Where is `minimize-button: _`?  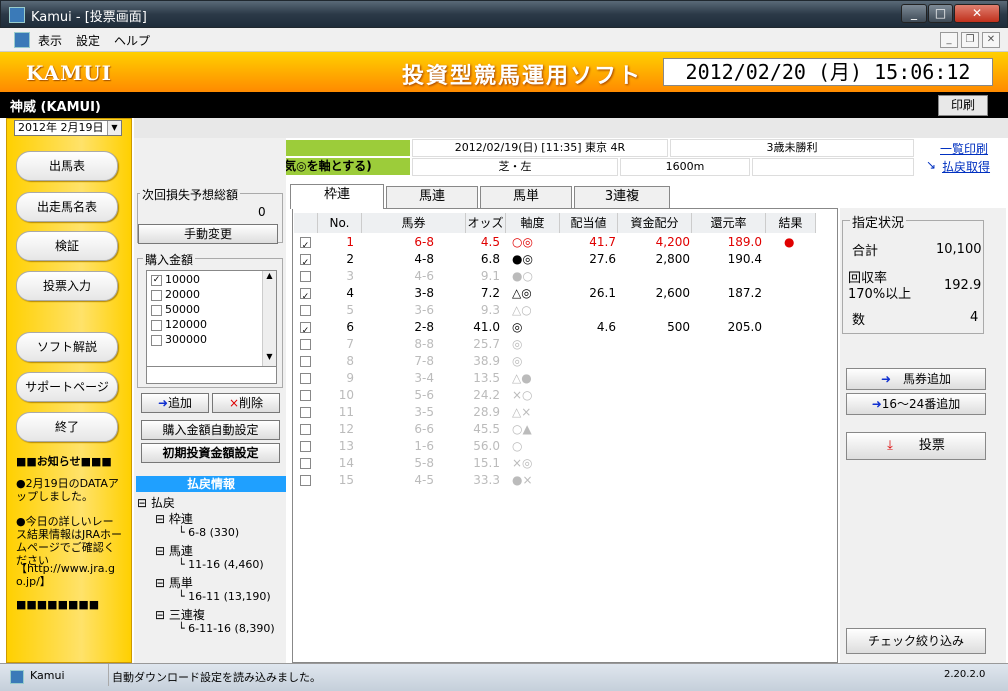 minimize-button: _ is located at coordinates (914, 13).